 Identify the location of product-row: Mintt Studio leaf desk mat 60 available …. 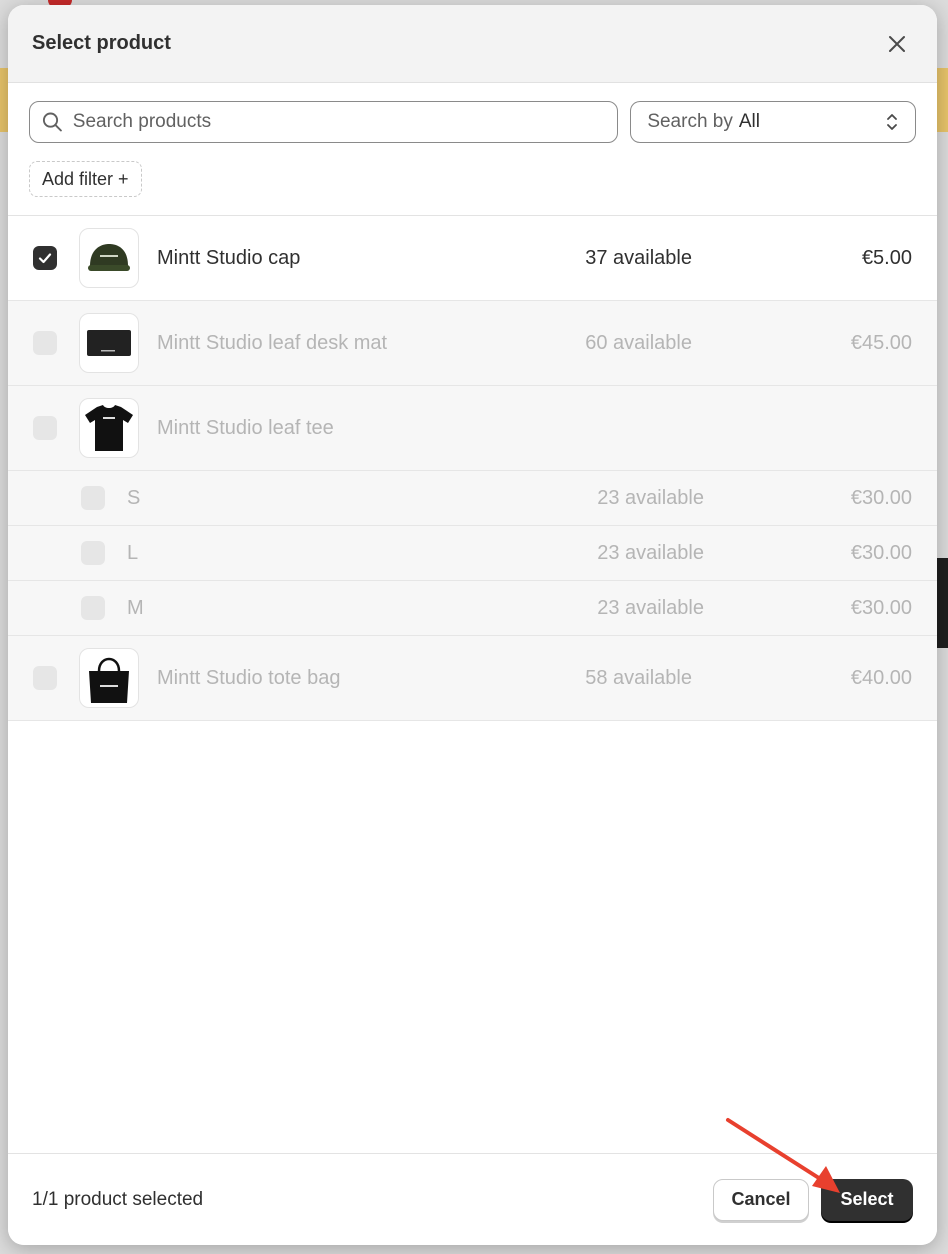
(472, 343).